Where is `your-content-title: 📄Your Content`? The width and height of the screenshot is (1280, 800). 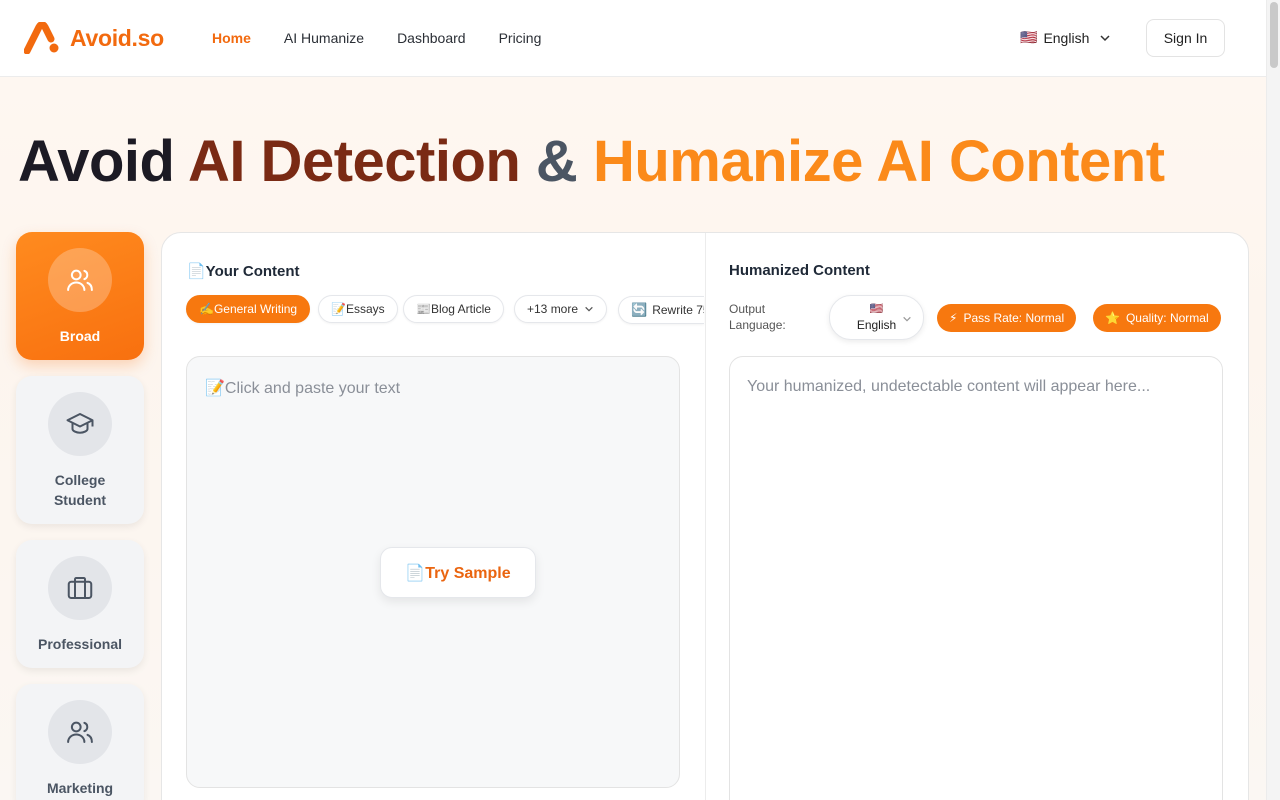
your-content-title: 📄Your Content is located at coordinates (243, 271).